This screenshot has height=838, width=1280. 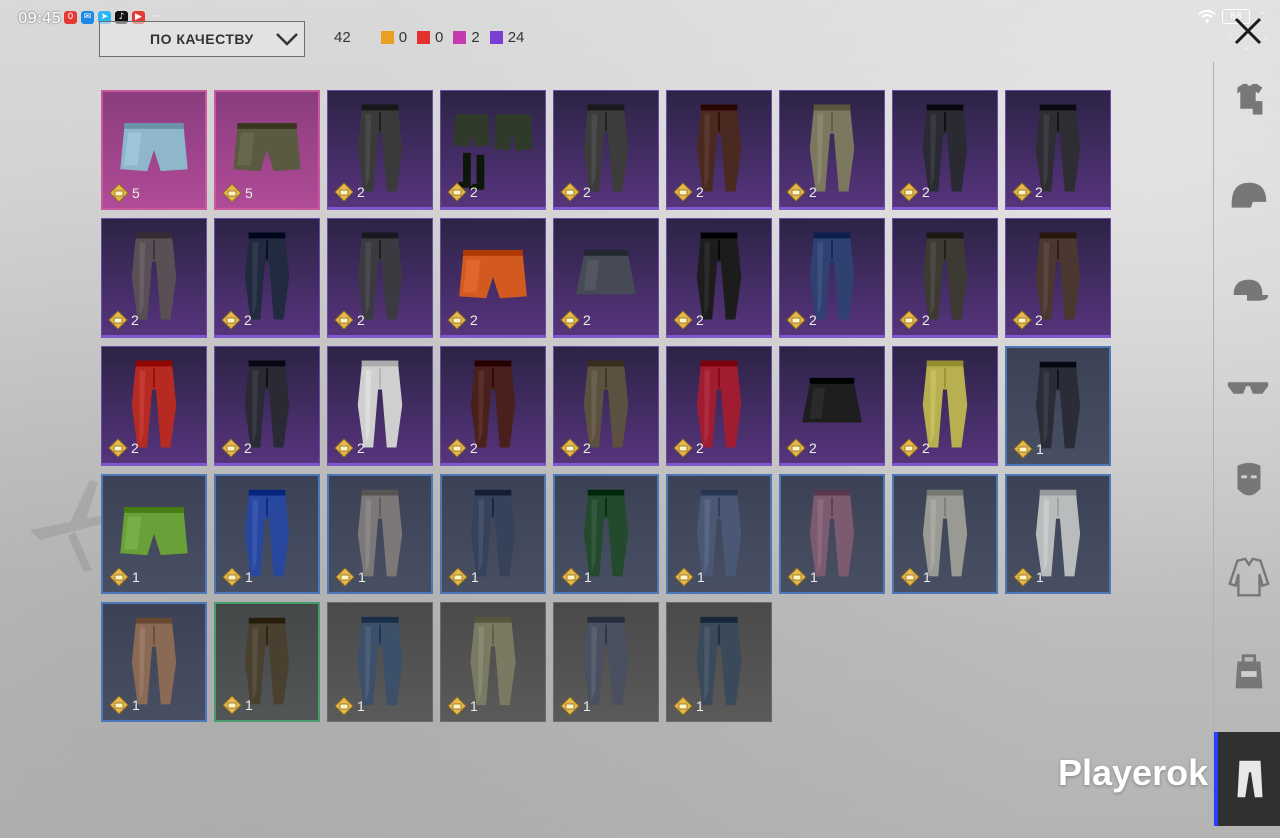 I want to click on close-icon, so click(x=1248, y=31).